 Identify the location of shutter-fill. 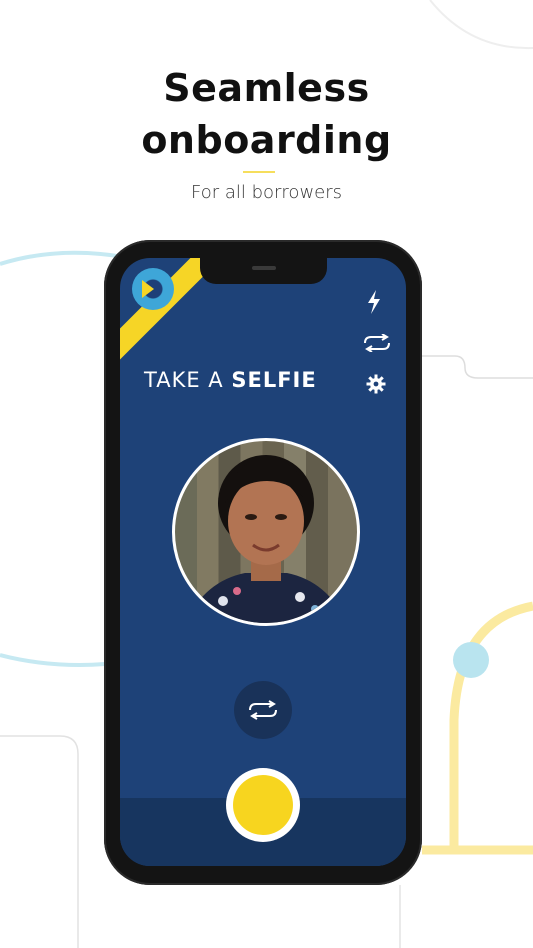
(263, 805).